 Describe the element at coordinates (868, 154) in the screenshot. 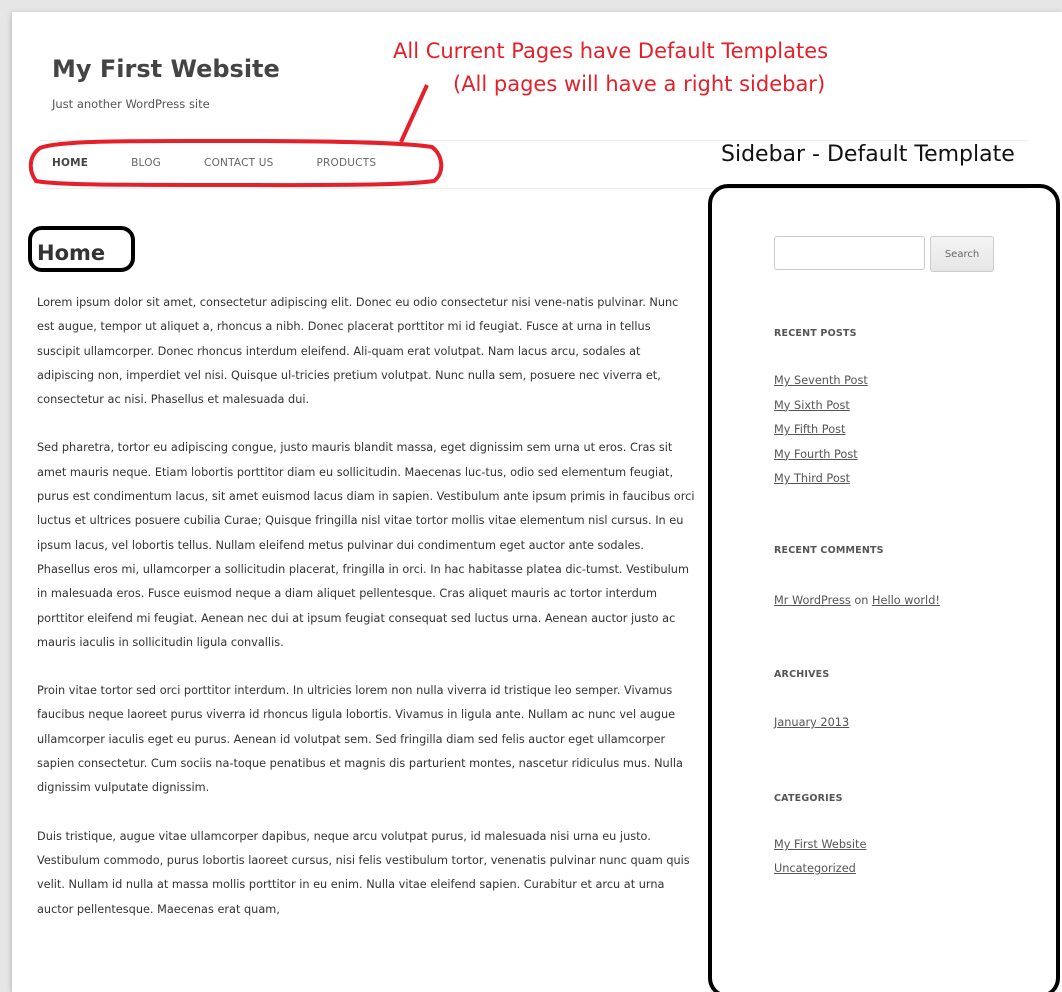

I see `annotation-sidebar-label: Sidebar - Default Template` at that location.